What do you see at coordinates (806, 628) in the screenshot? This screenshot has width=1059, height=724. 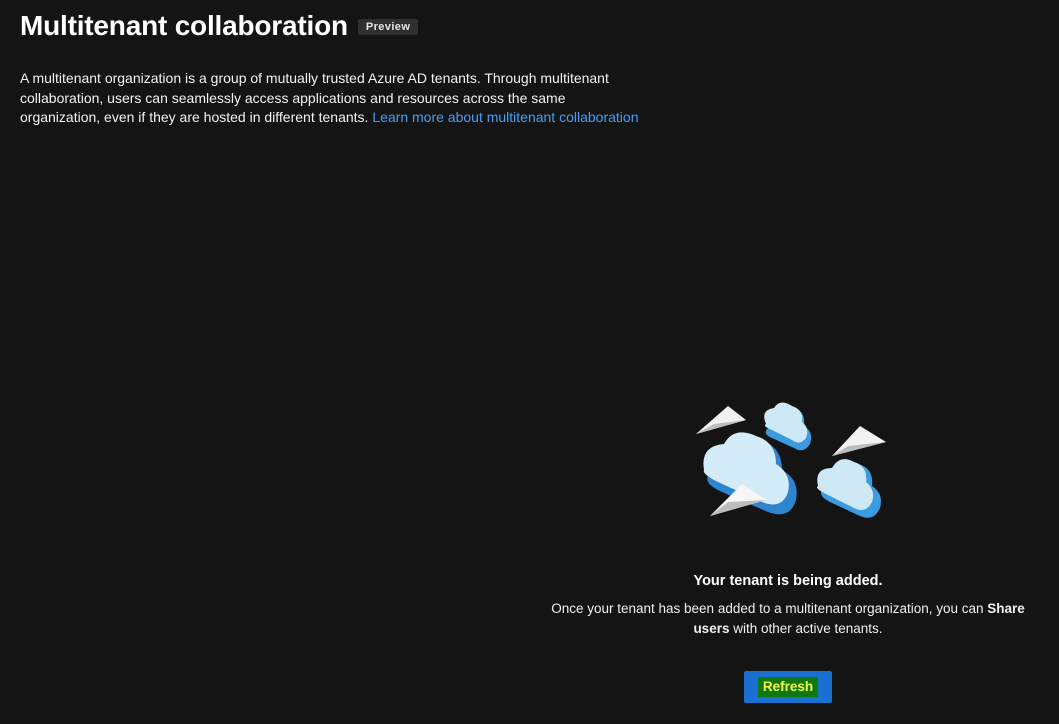 I see `message-text-end: with other active tenants.` at bounding box center [806, 628].